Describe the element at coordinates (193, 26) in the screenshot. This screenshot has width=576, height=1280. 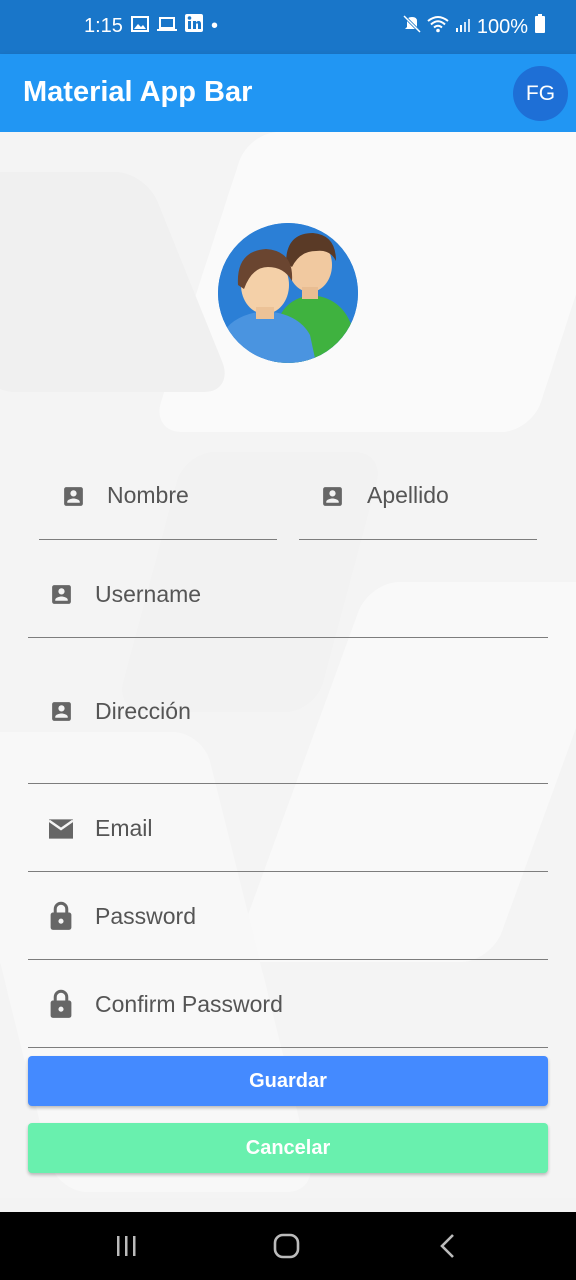
I see `linkedin-icon` at that location.